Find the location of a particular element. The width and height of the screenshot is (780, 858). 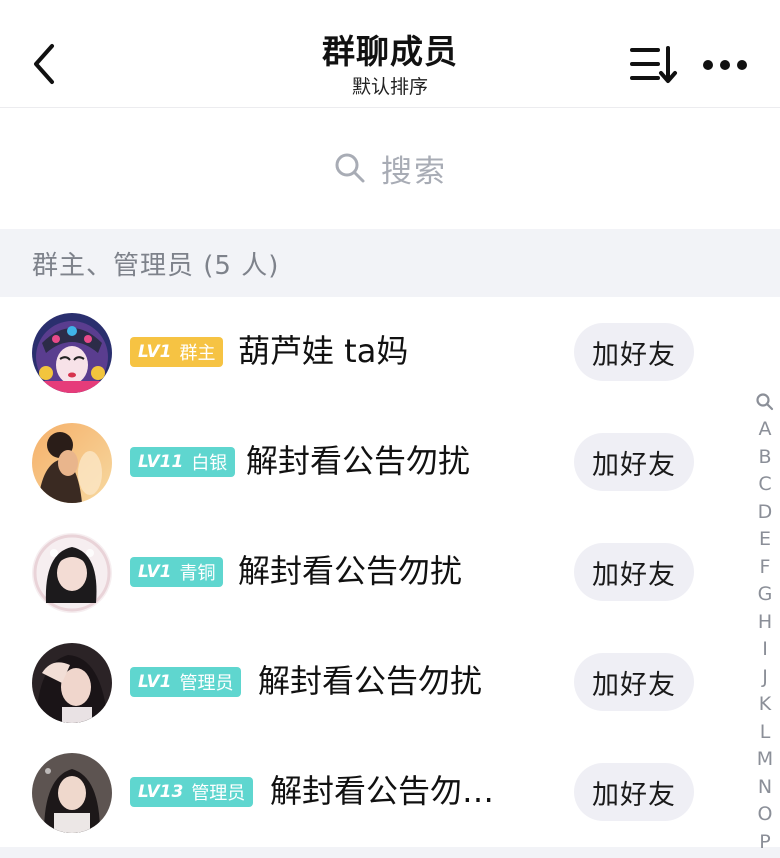

member-row: LV1 群主 葫芦娃 ta妈 加好友 is located at coordinates (390, 352).